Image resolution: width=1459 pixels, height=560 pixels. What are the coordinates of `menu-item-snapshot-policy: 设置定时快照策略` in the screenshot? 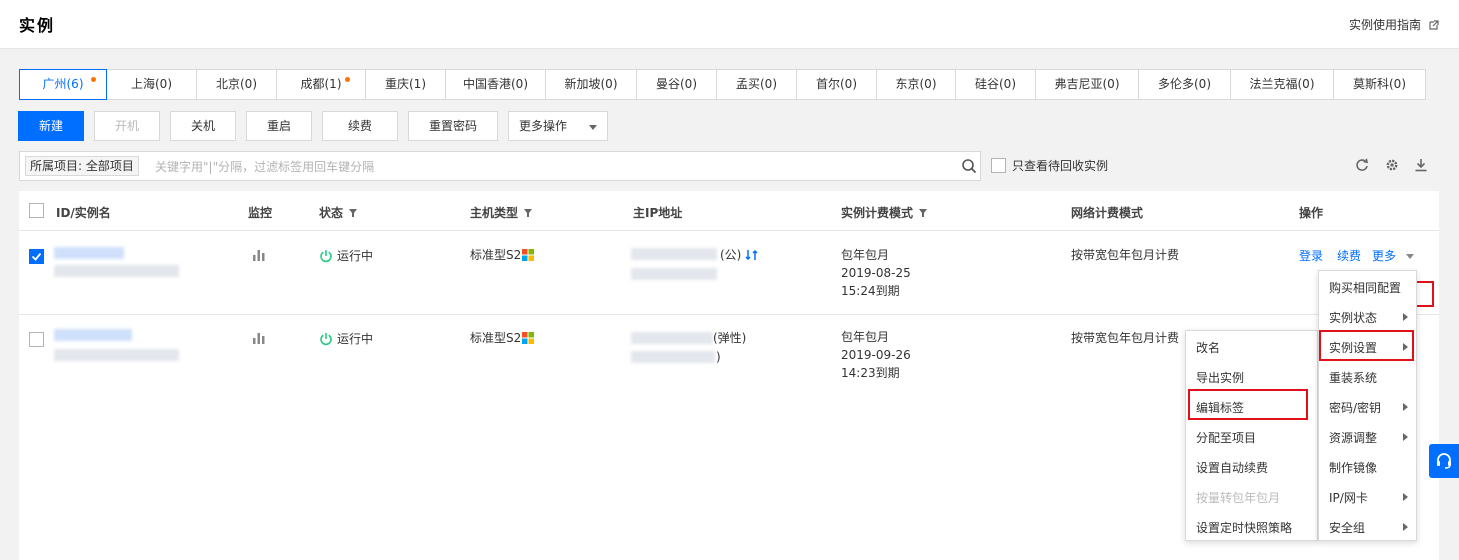 It's located at (1244, 527).